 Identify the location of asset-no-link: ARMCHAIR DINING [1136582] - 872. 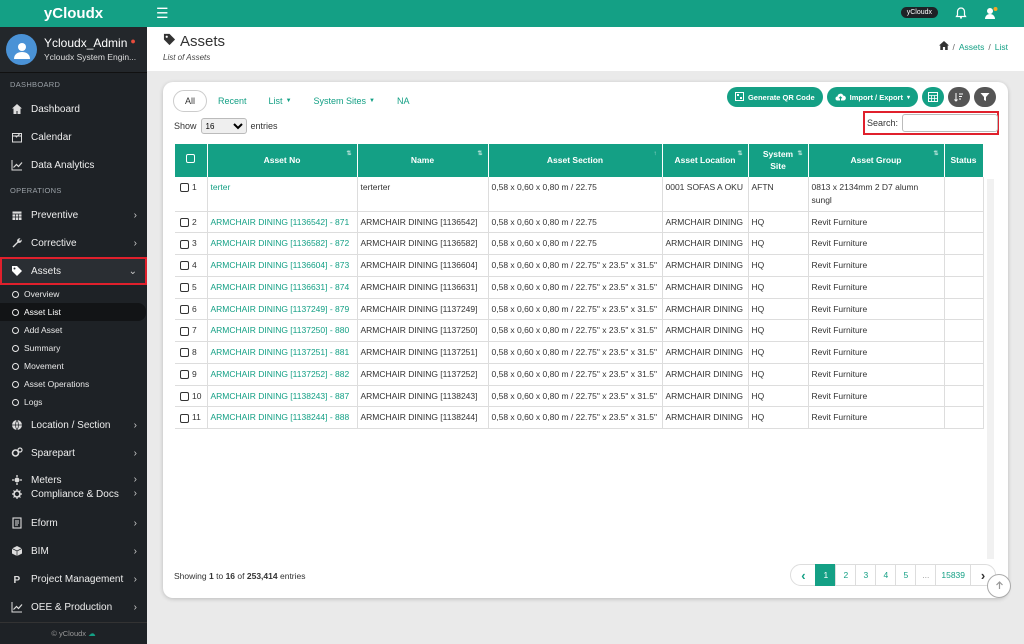
(280, 243).